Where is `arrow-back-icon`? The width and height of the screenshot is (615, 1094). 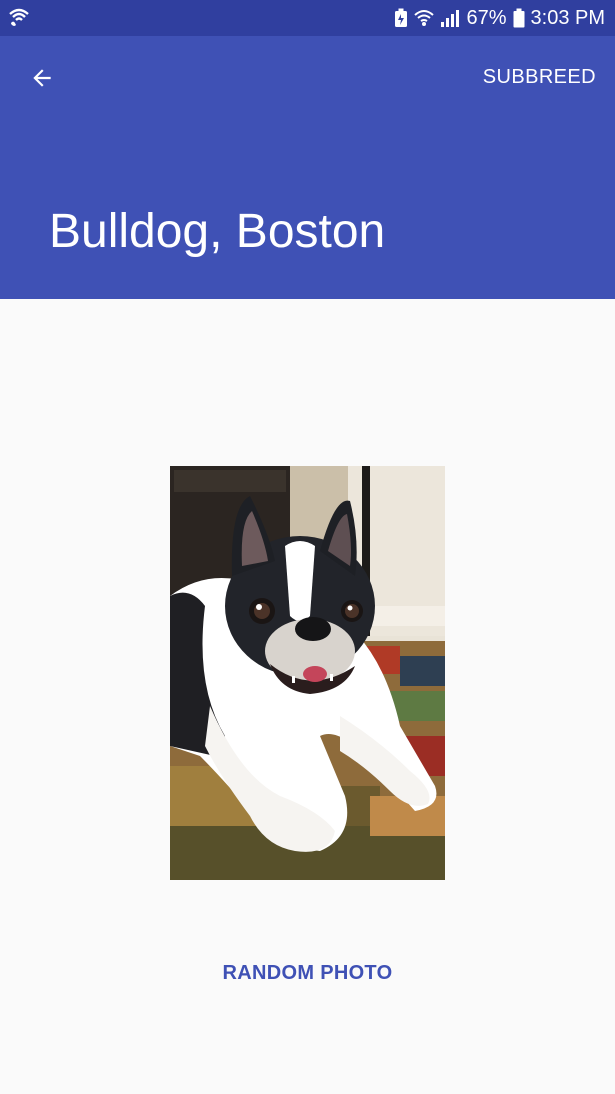
arrow-back-icon is located at coordinates (42, 78).